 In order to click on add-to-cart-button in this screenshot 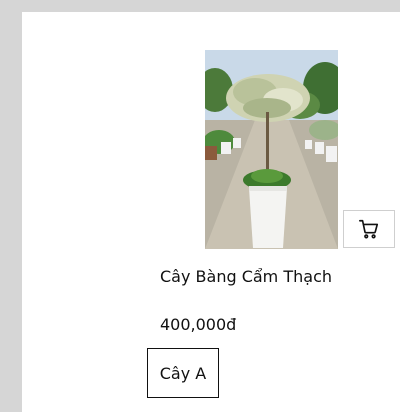, I will do `click(369, 229)`.